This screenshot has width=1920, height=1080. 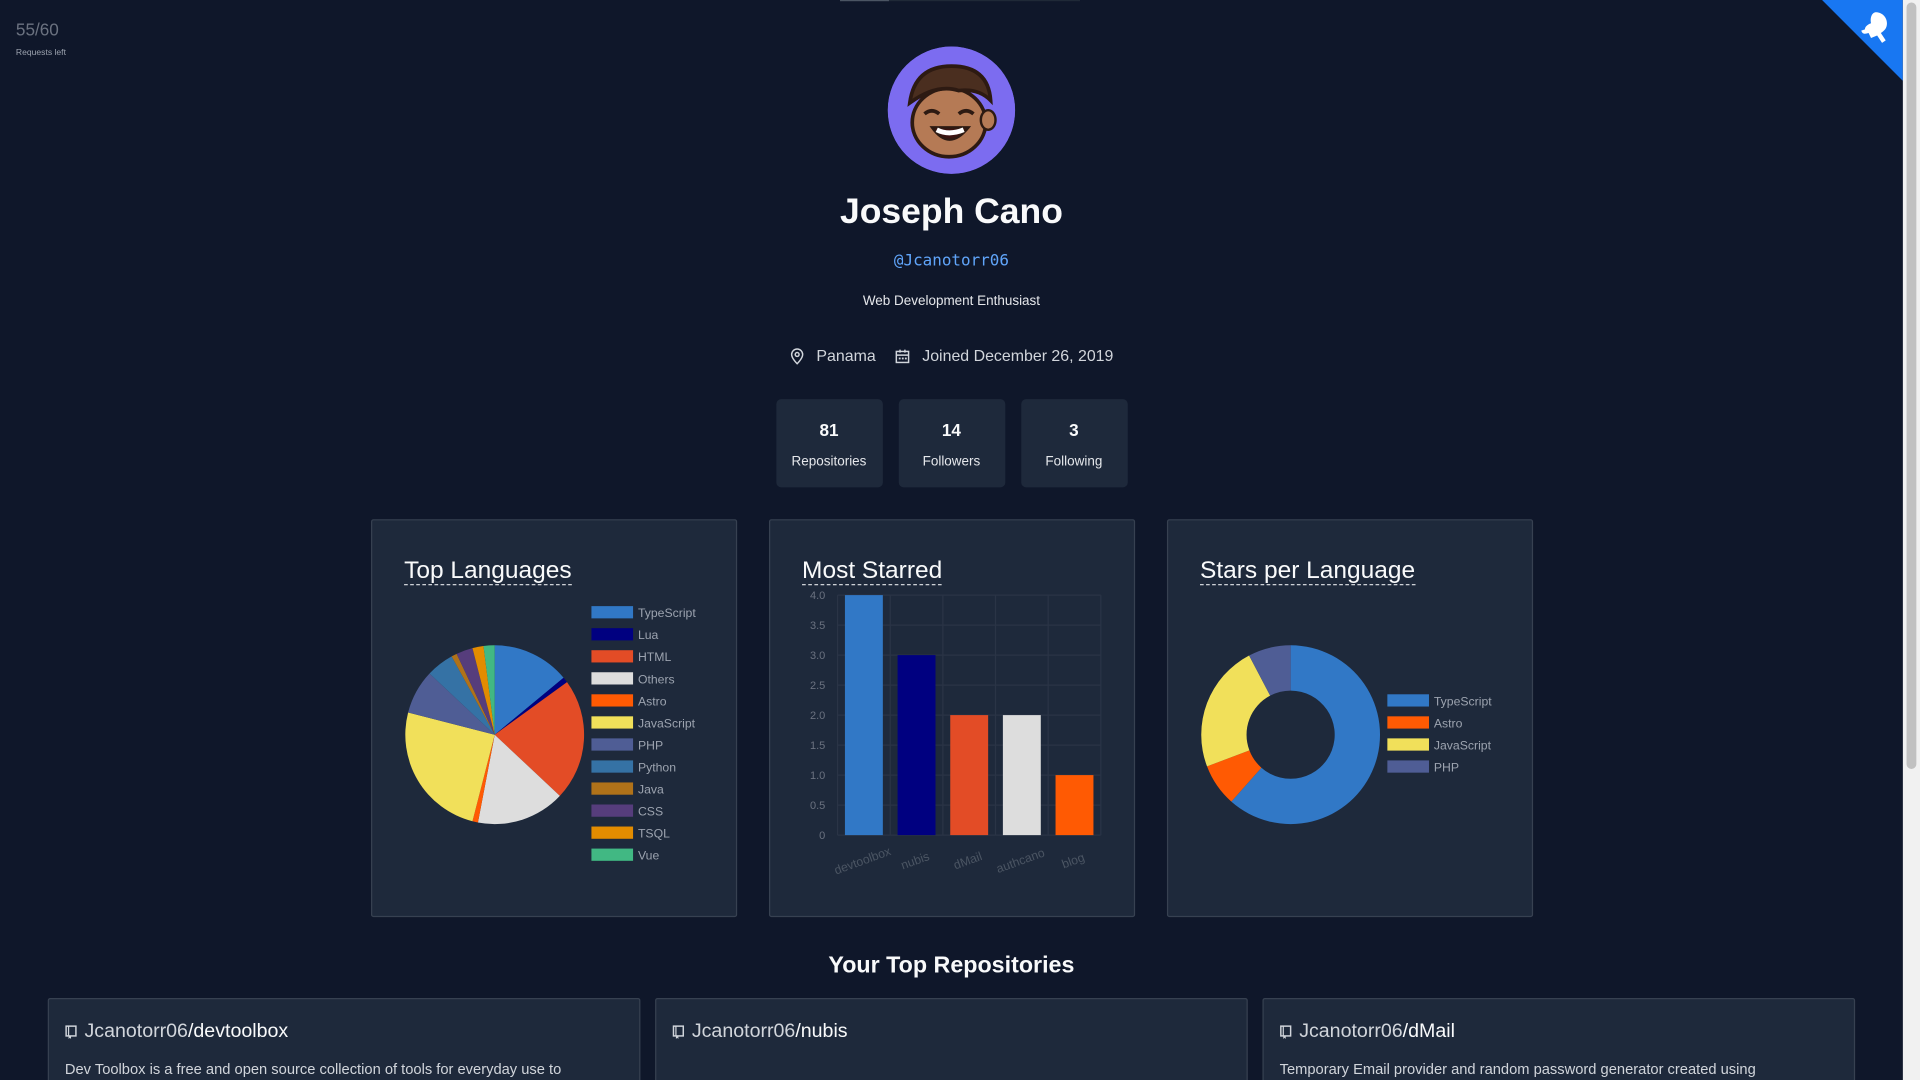 I want to click on legend-label: TSQL, so click(x=654, y=834).